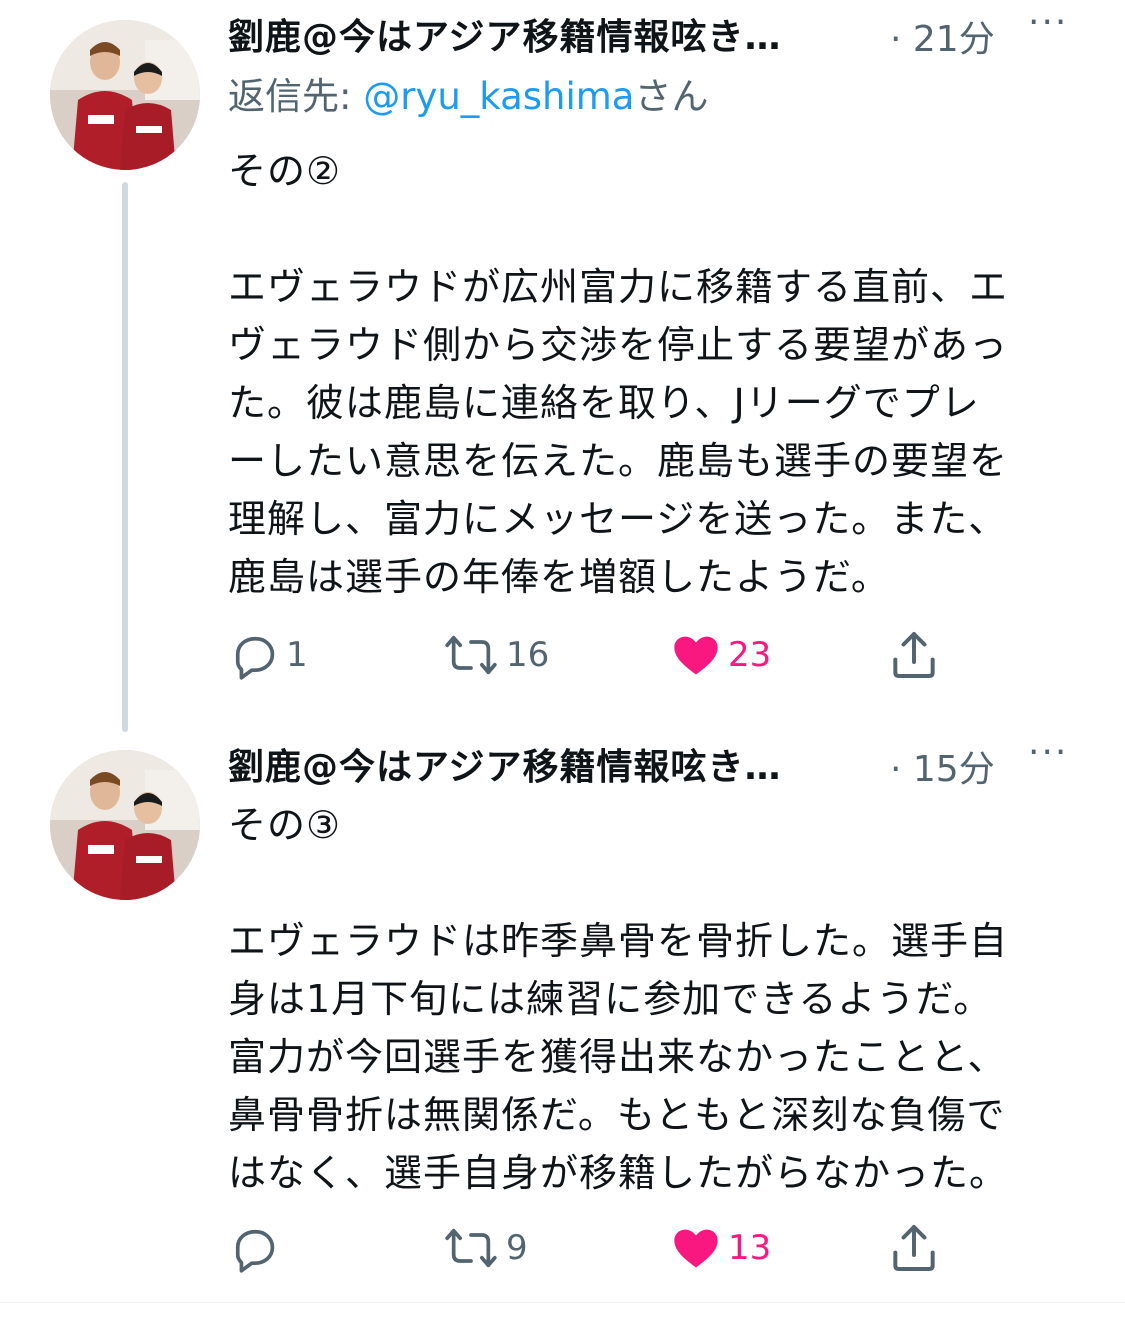 The image size is (1125, 1327). What do you see at coordinates (297, 655) in the screenshot?
I see `reply-count: 1` at bounding box center [297, 655].